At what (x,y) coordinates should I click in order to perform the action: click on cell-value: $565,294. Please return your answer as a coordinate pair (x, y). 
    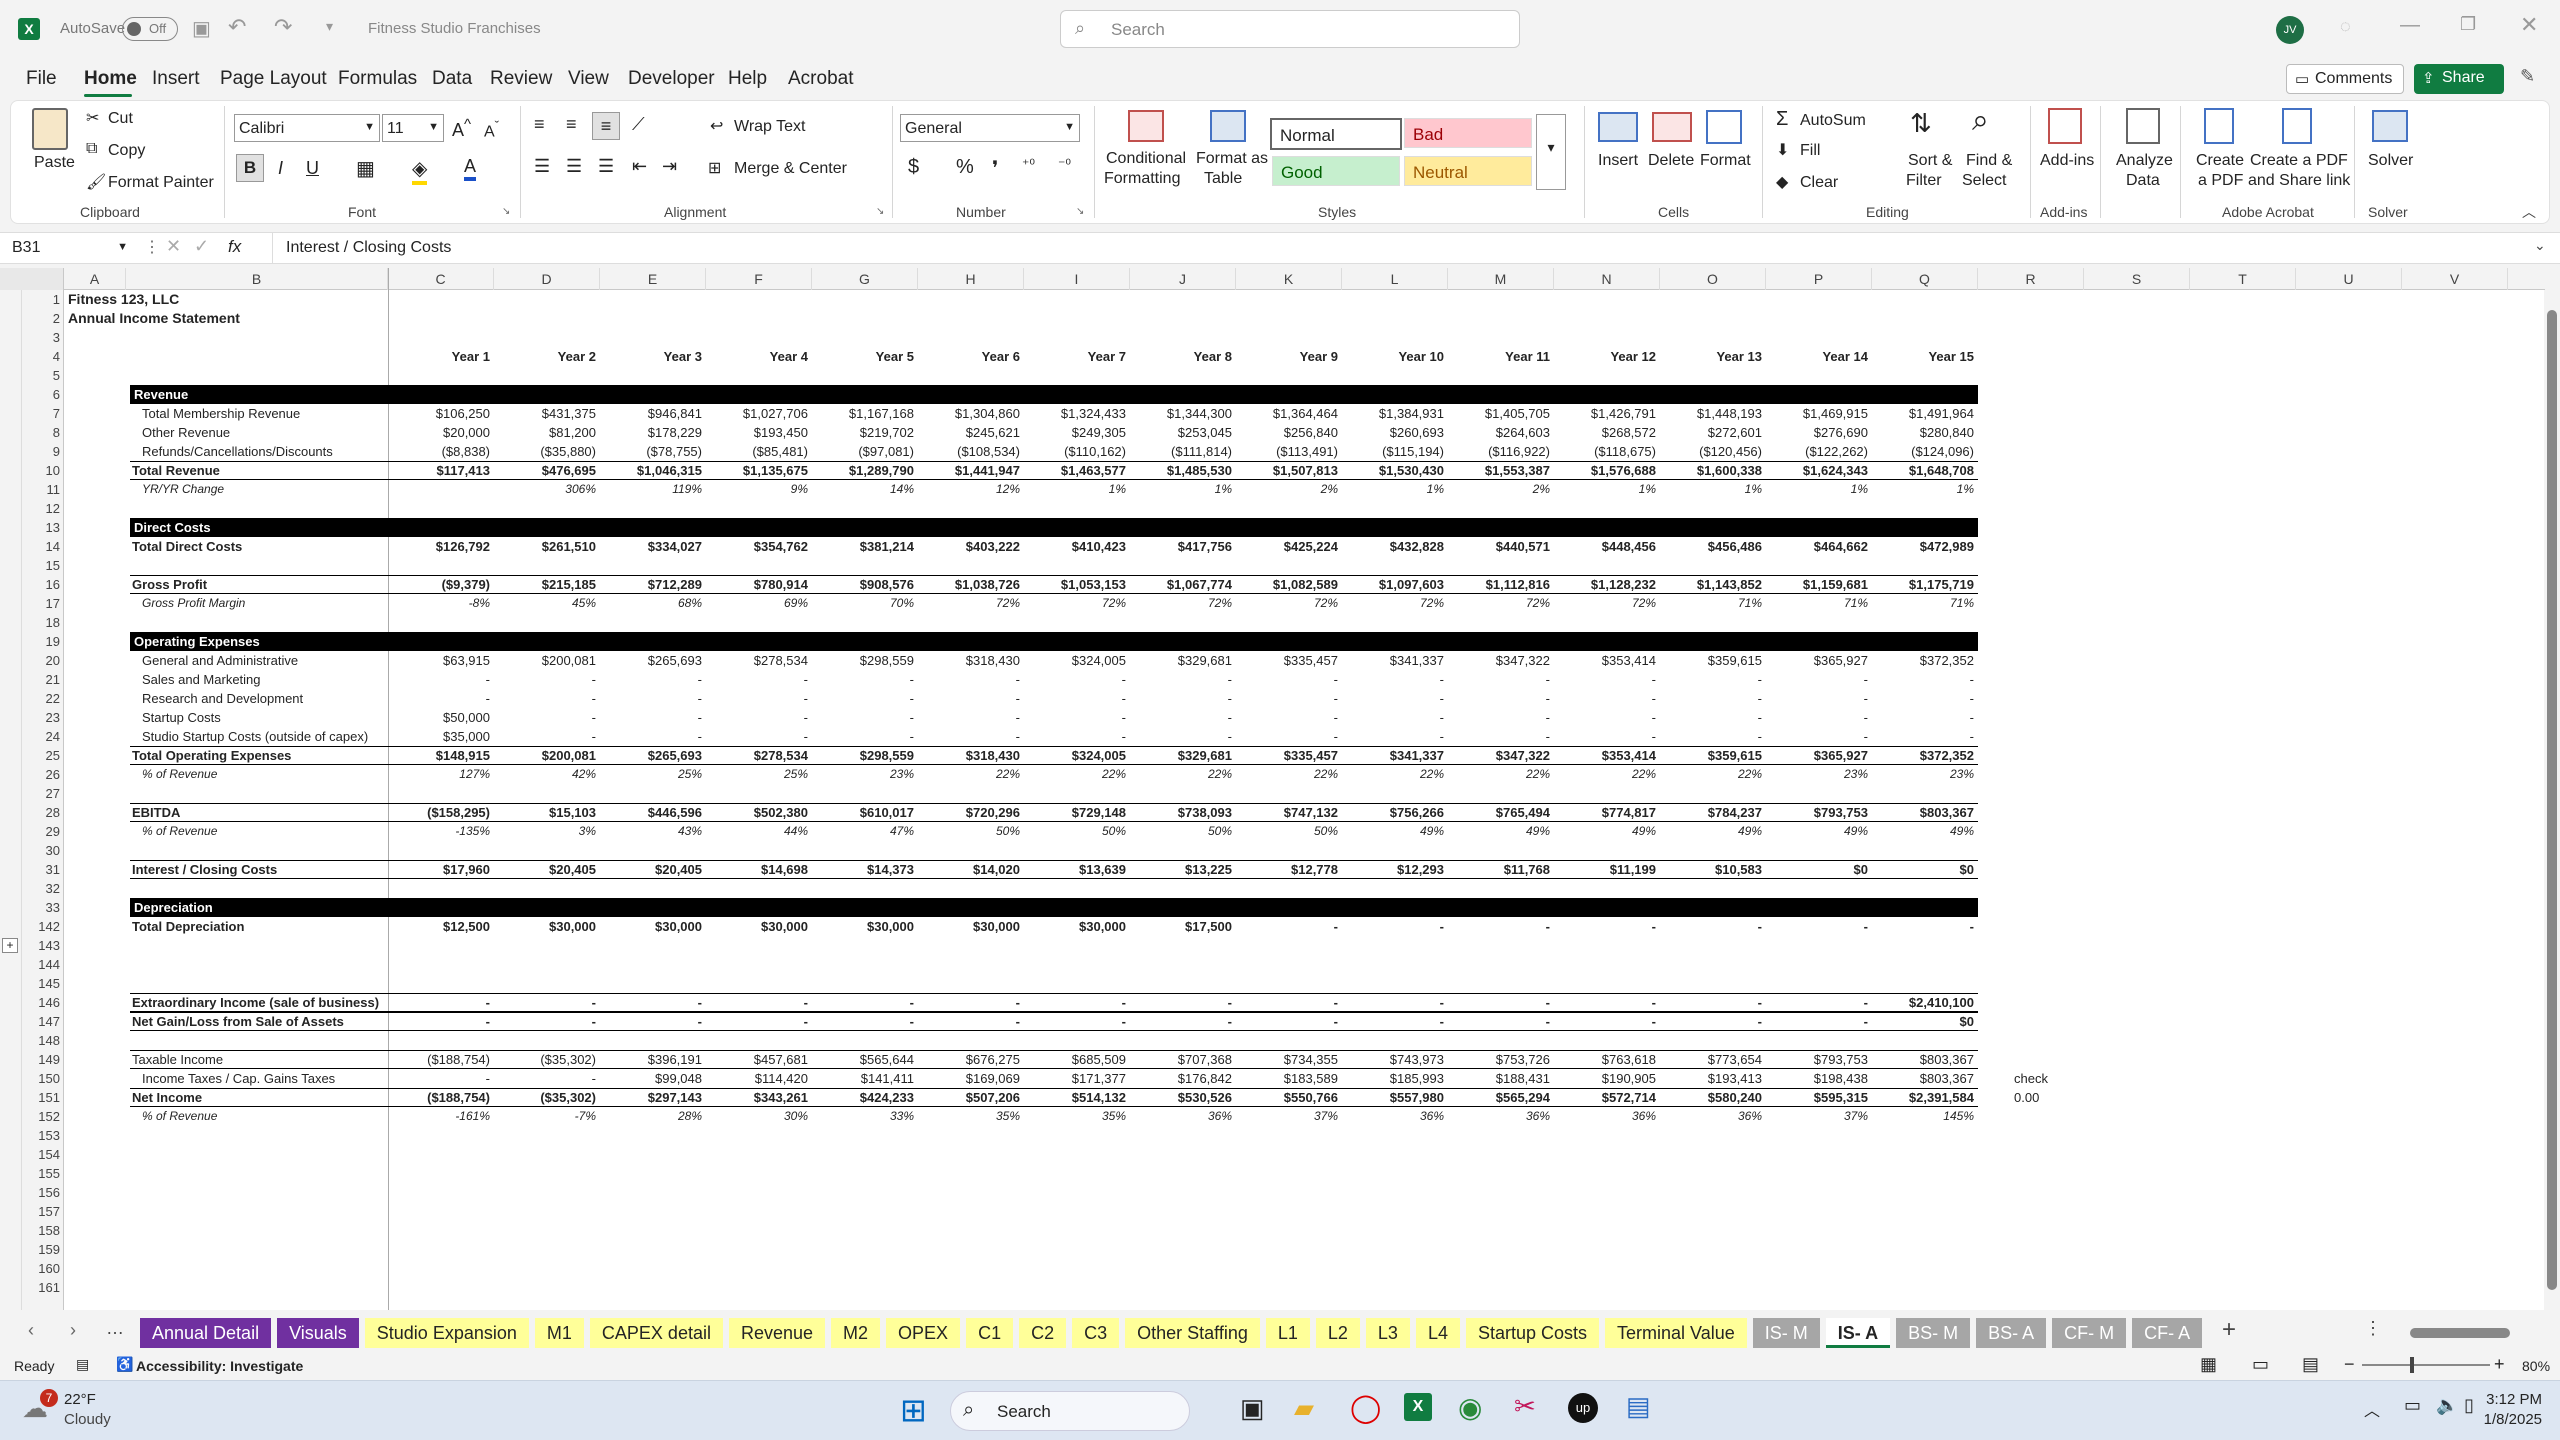
    Looking at the image, I should click on (1500, 1097).